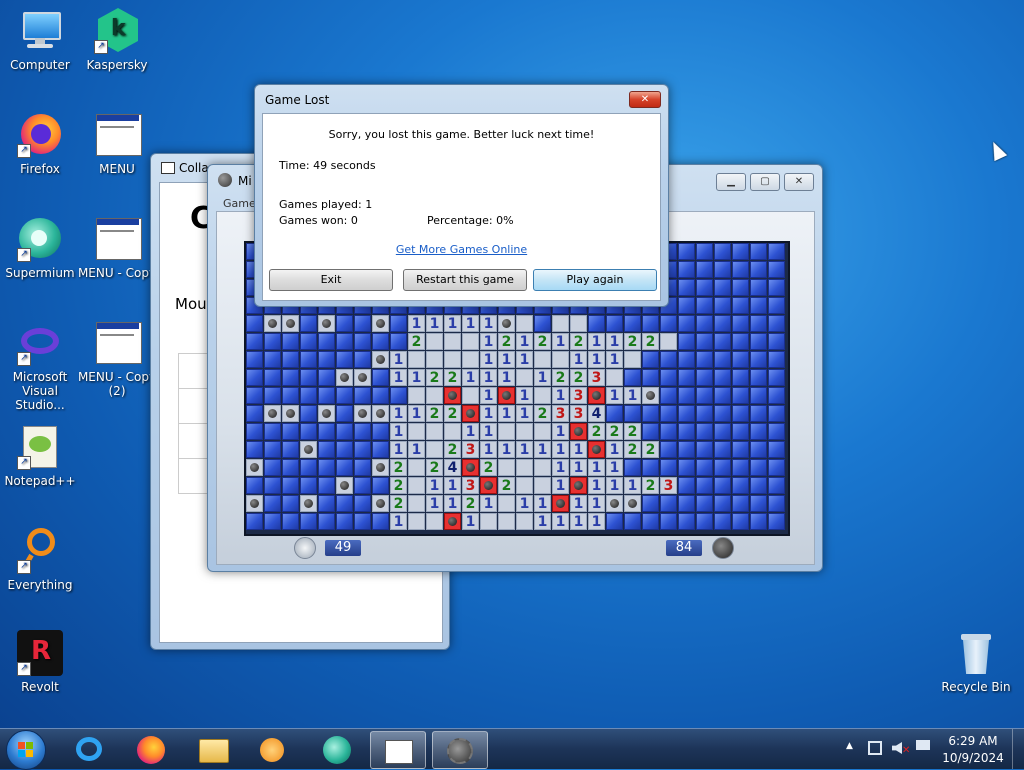 The width and height of the screenshot is (1024, 770). I want to click on desktop-icon-revolt: R ↗ Revolt, so click(40, 662).